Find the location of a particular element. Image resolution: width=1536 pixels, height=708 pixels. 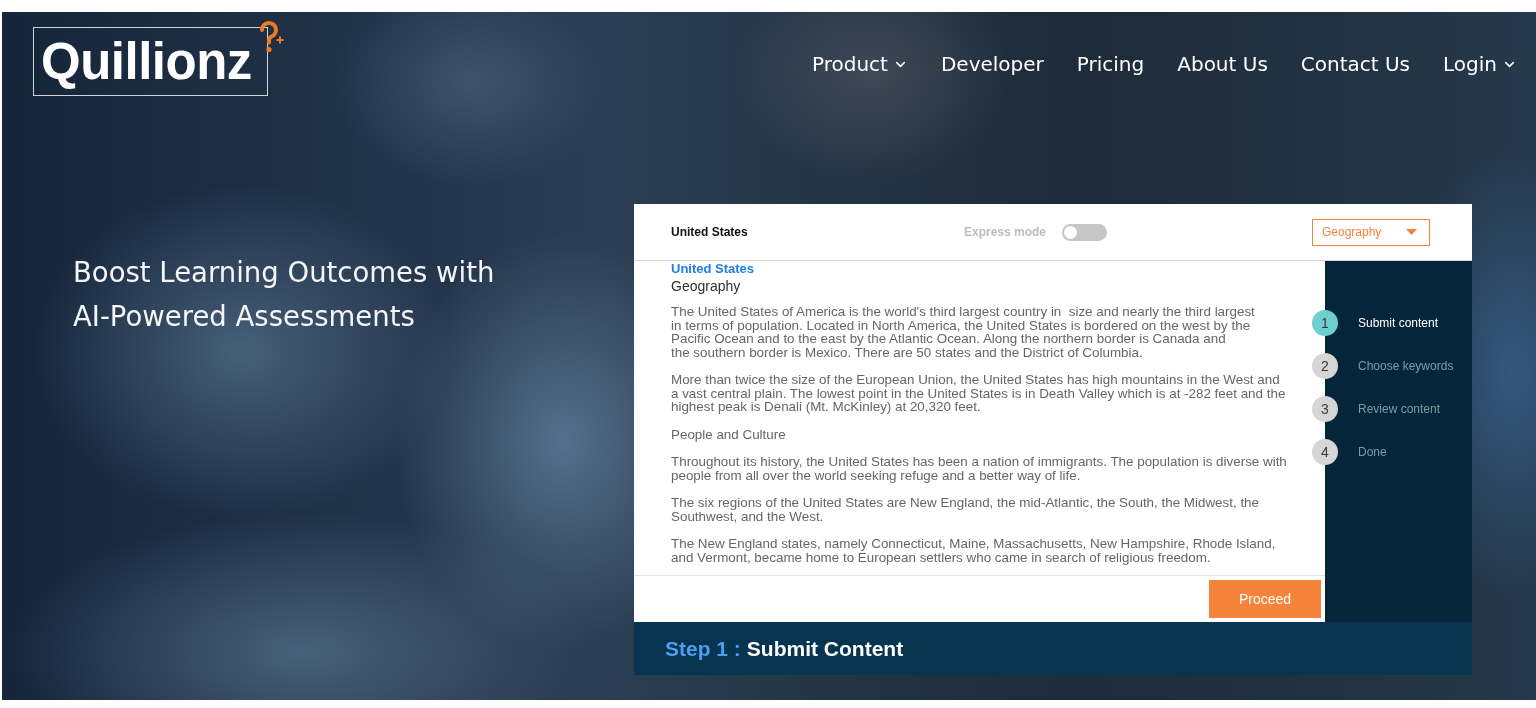

content-paragraph: The New England states, namely Connecticut, Maine, Massachusetts, New Hampshire, Rhode Island, and Vermont, became home to European settlers who came in search of religious freedom. is located at coordinates (973, 550).